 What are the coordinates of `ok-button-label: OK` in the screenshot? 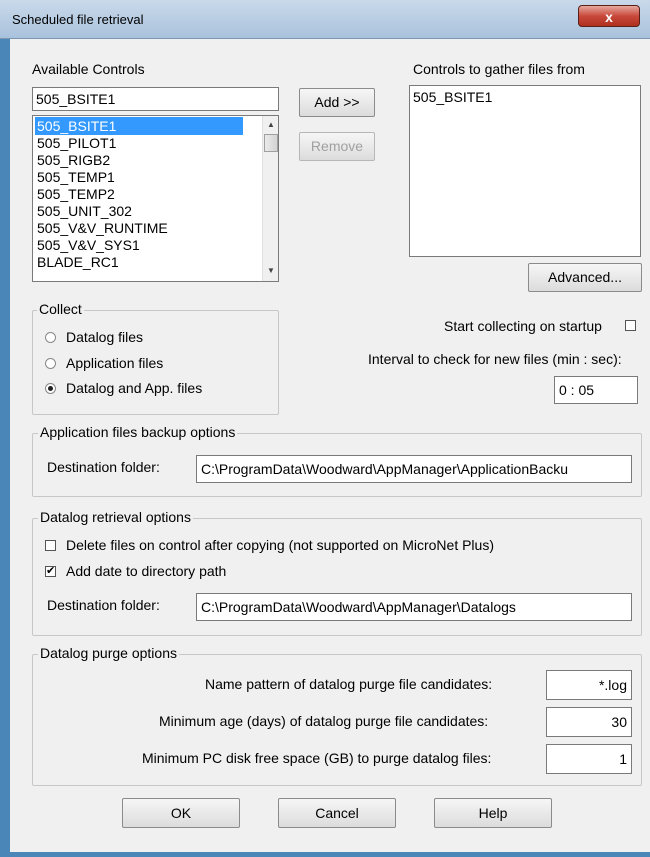 It's located at (181, 813).